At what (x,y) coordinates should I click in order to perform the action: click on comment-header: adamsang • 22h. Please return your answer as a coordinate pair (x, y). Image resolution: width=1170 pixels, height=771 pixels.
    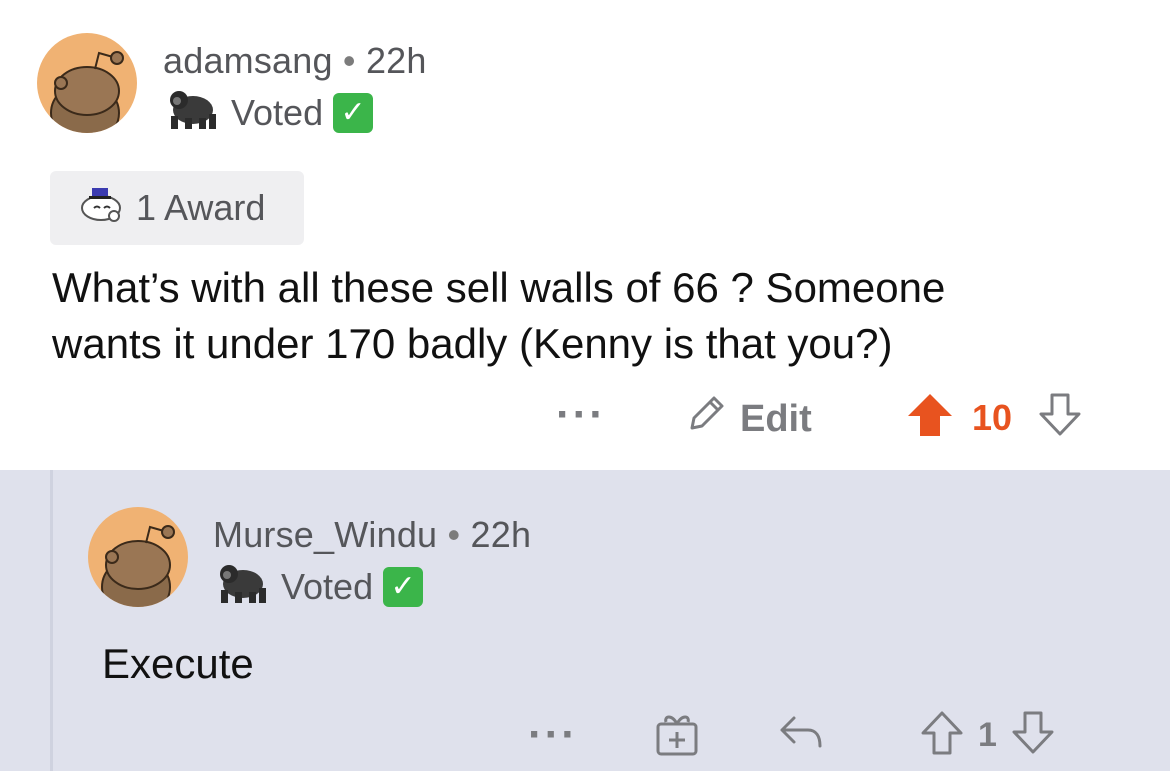
    Looking at the image, I should click on (295, 61).